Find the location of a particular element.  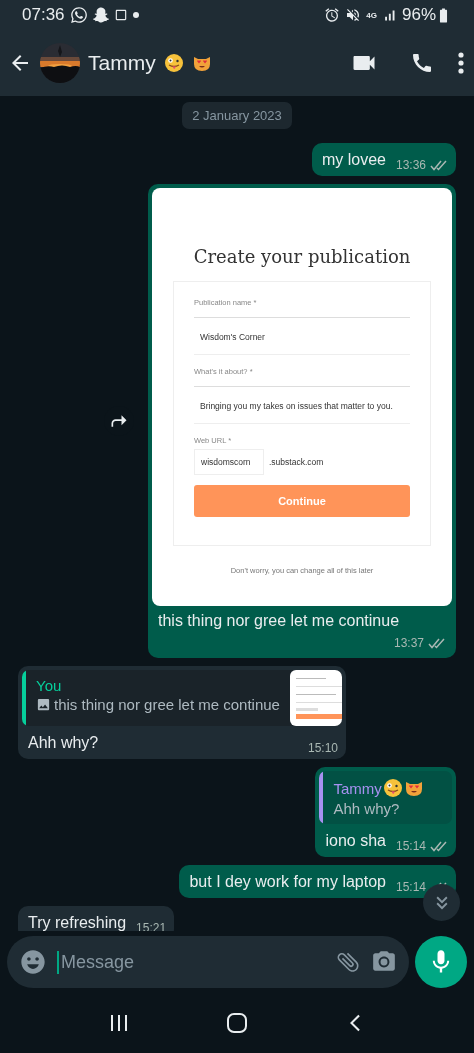

message-field: Message is located at coordinates (208, 962).